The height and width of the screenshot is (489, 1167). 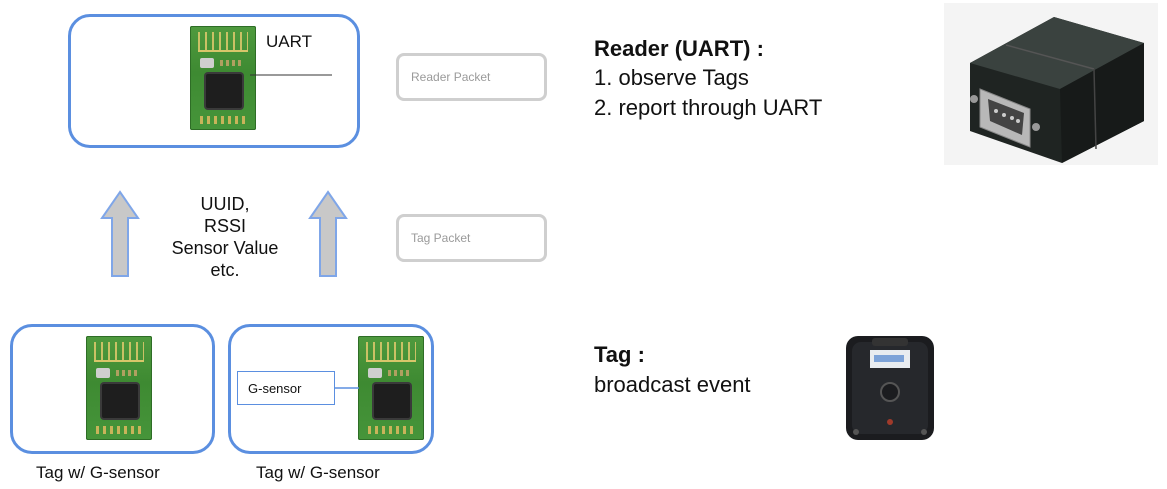 What do you see at coordinates (1051, 84) in the screenshot?
I see `reader-device-image` at bounding box center [1051, 84].